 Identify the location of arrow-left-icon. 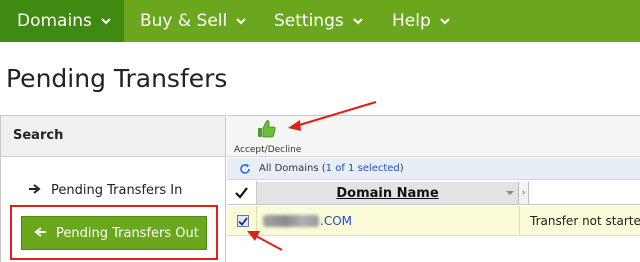
(40, 233).